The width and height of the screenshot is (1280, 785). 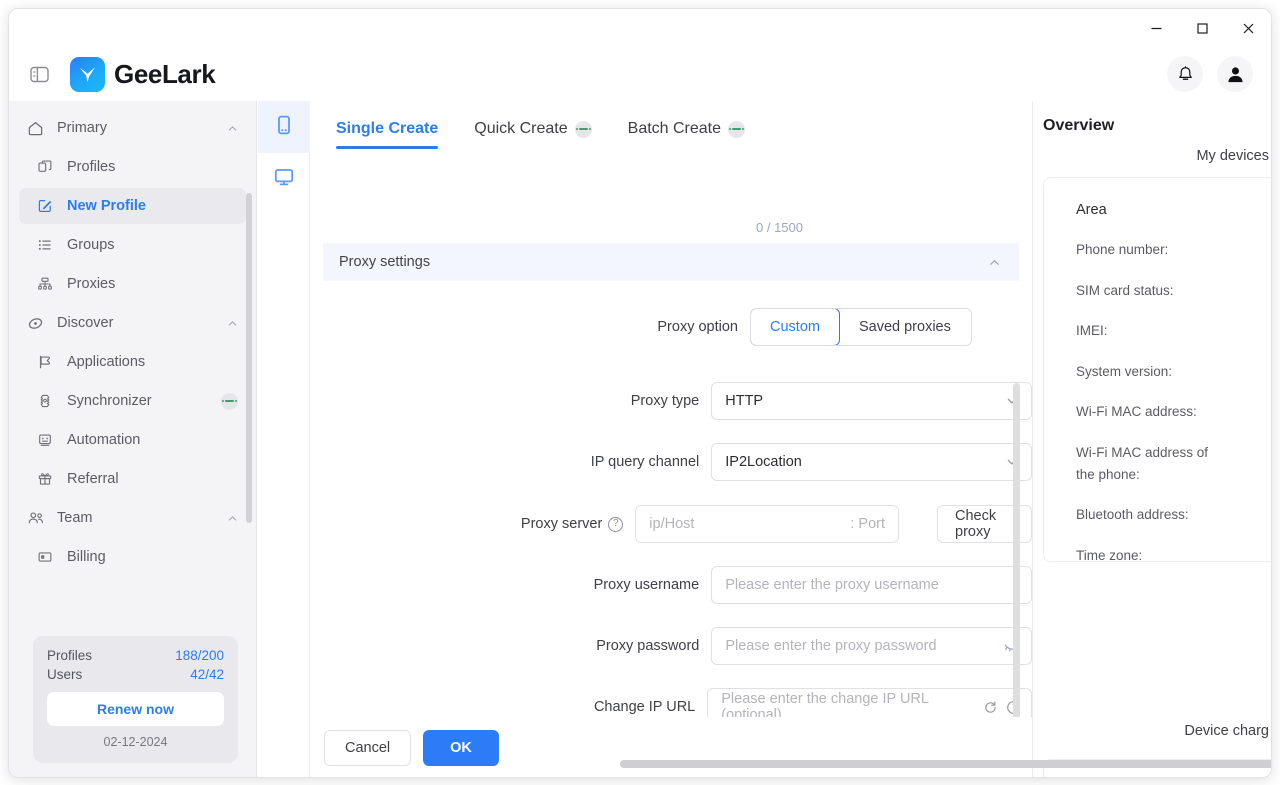 What do you see at coordinates (387, 129) in the screenshot?
I see `tab-single-create: Single Create` at bounding box center [387, 129].